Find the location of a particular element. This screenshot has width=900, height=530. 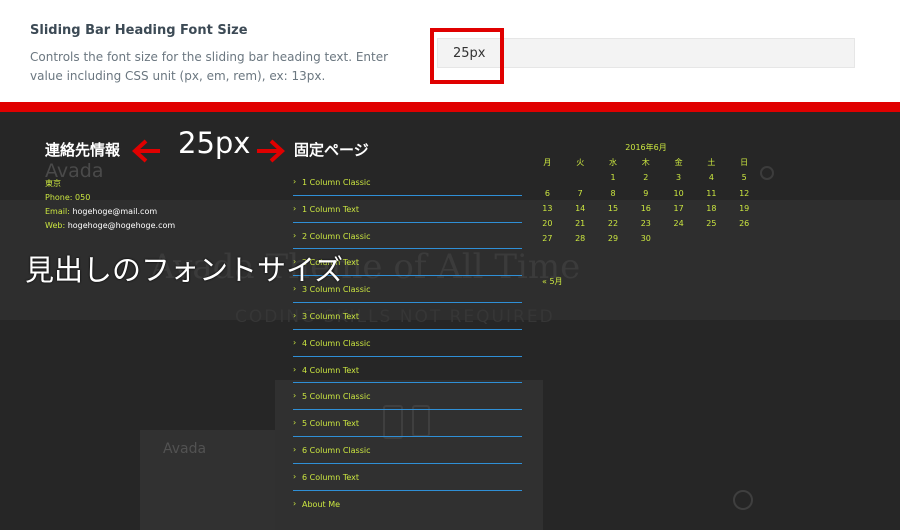

contact-heading: 連絡先情報 is located at coordinates (83, 150).